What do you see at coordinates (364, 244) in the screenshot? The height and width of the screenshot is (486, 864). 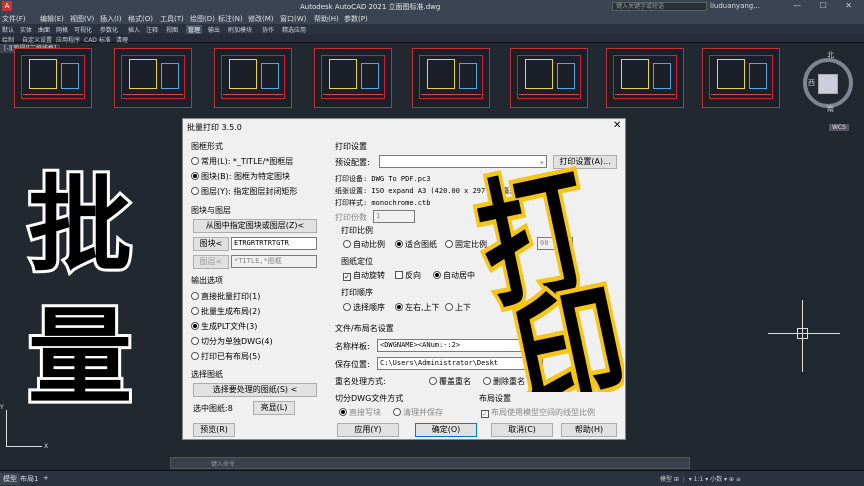 I see `scale-auto: 自动比例` at bounding box center [364, 244].